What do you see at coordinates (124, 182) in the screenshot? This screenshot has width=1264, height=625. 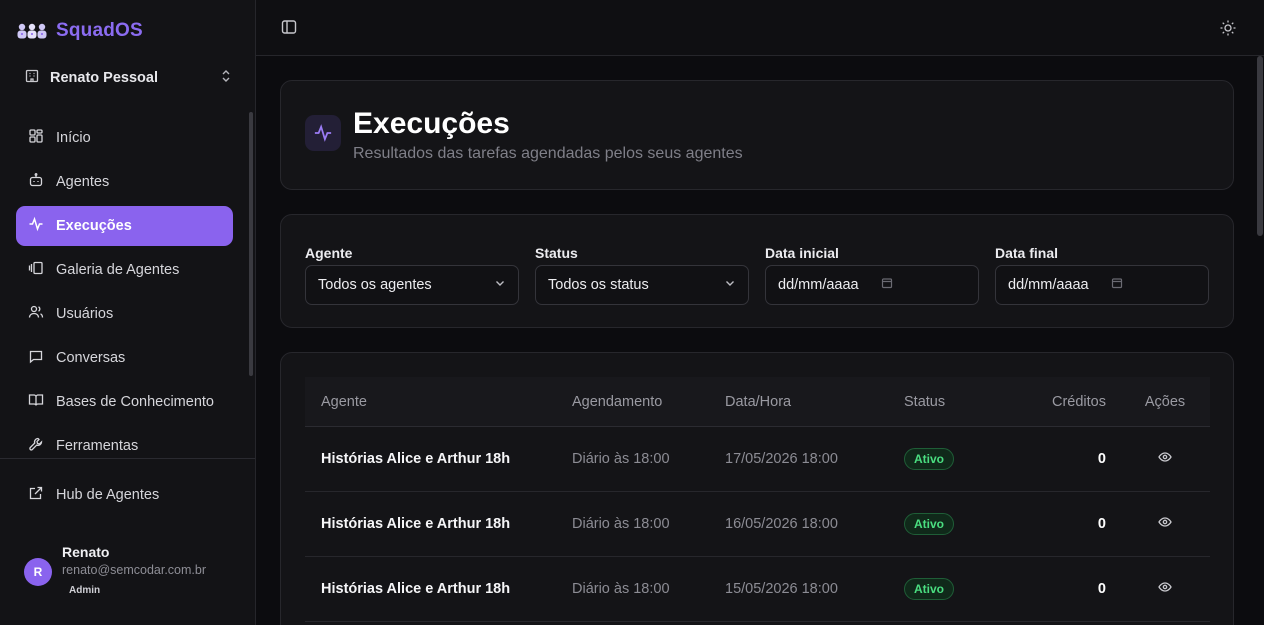 I see `sidebar-item-agentes: Agentes` at bounding box center [124, 182].